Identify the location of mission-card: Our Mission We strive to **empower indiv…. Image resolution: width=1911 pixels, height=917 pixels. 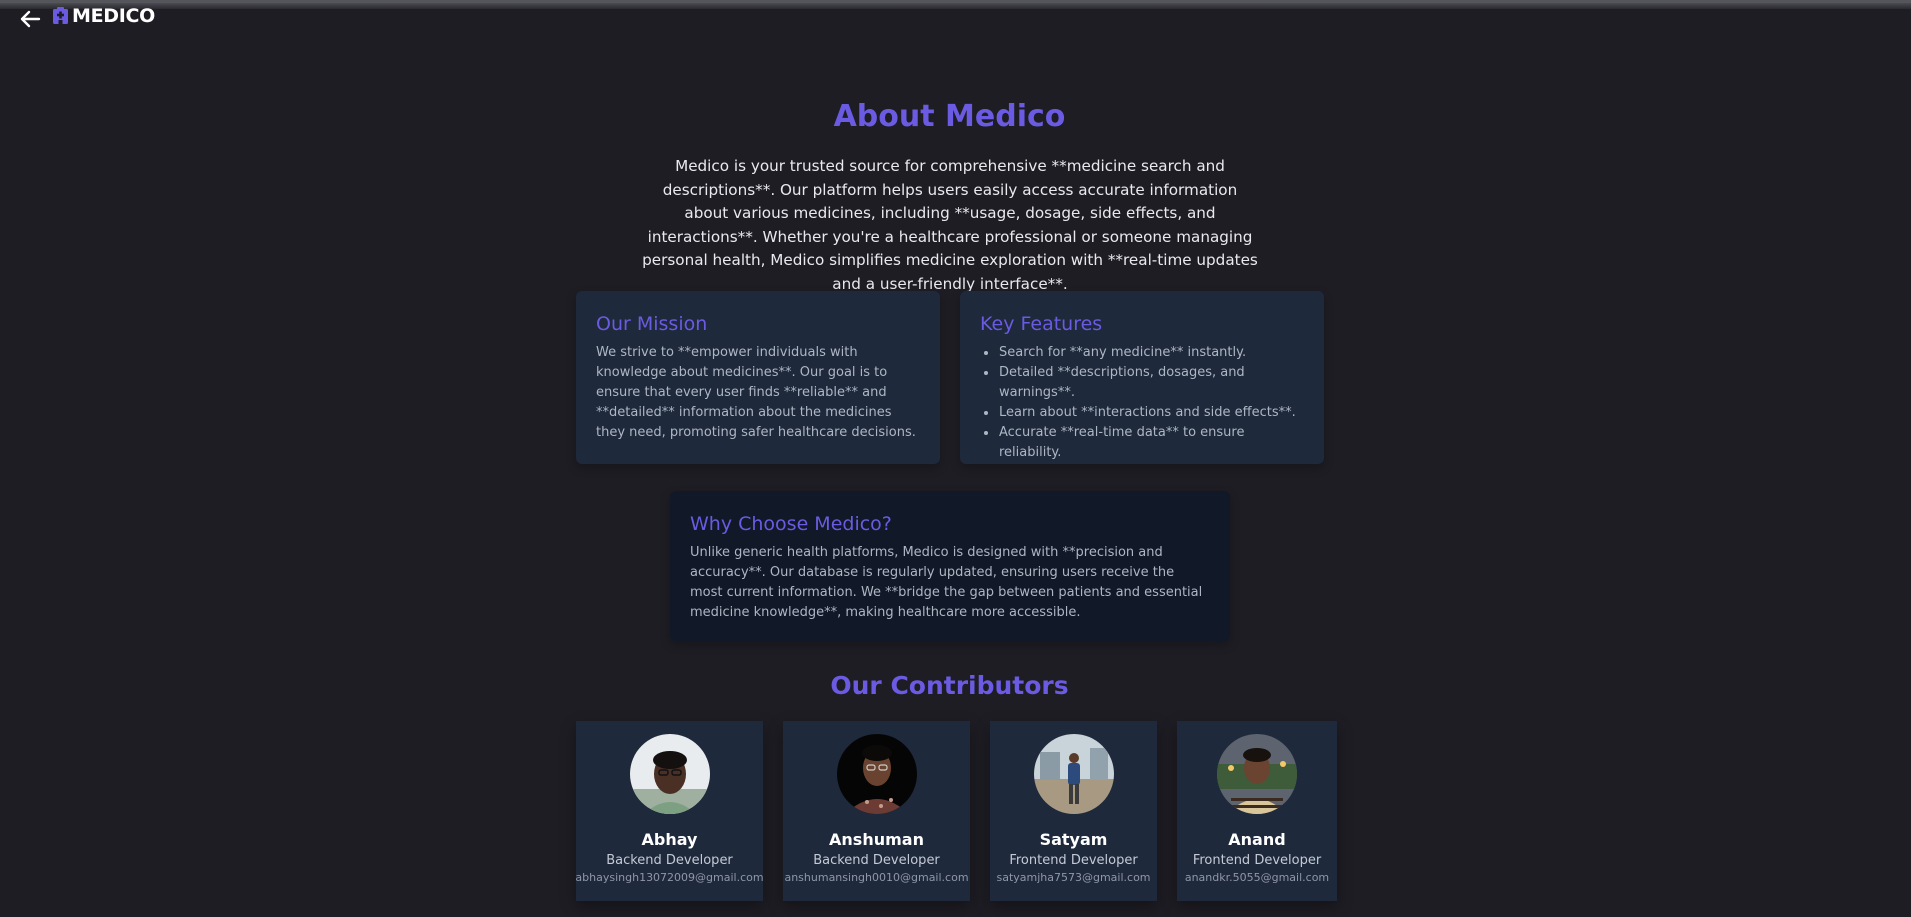
(758, 377).